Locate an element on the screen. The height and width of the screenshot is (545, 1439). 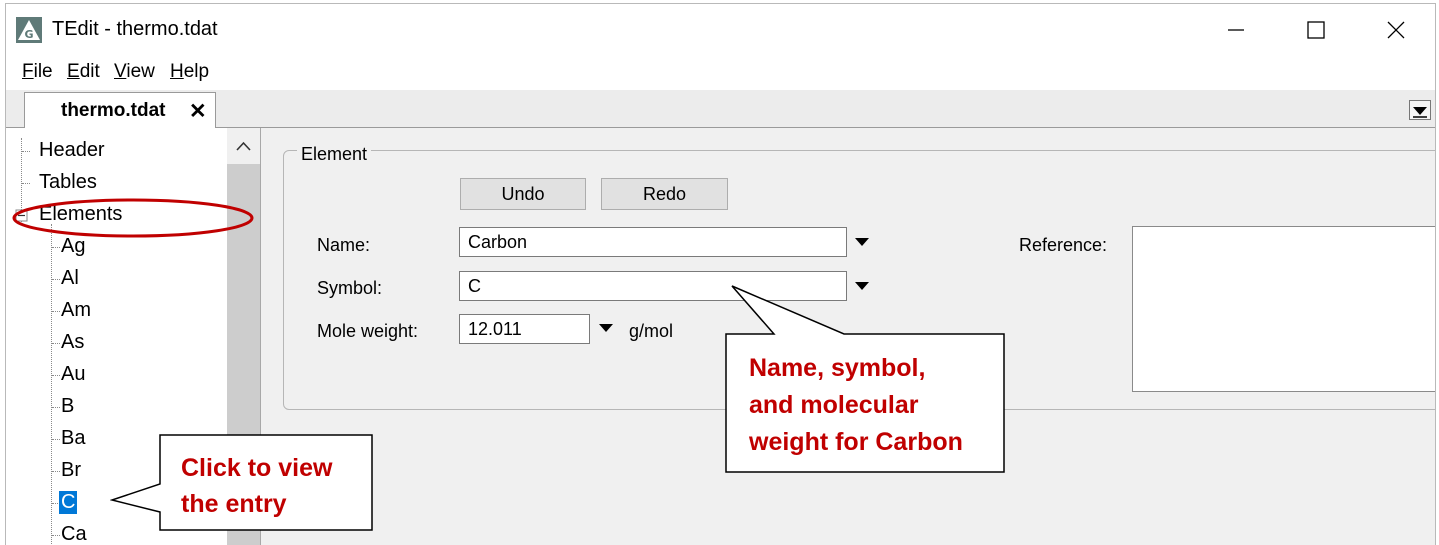
tree-item-element: As is located at coordinates (72, 342).